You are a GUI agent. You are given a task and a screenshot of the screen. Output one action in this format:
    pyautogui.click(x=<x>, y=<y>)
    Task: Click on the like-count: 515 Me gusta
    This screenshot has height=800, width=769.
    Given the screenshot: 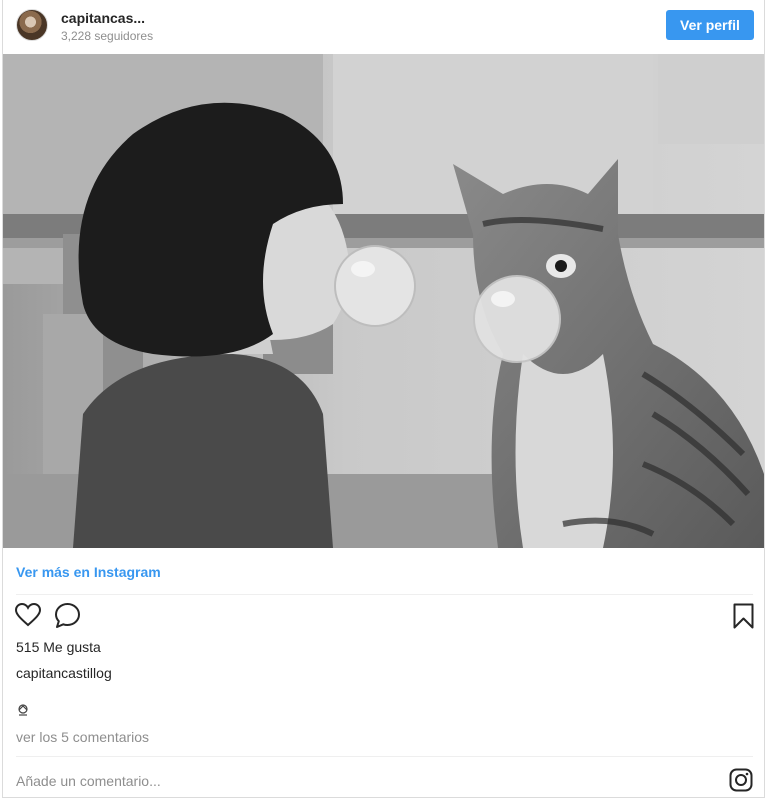 What is the action you would take?
    pyautogui.click(x=58, y=647)
    